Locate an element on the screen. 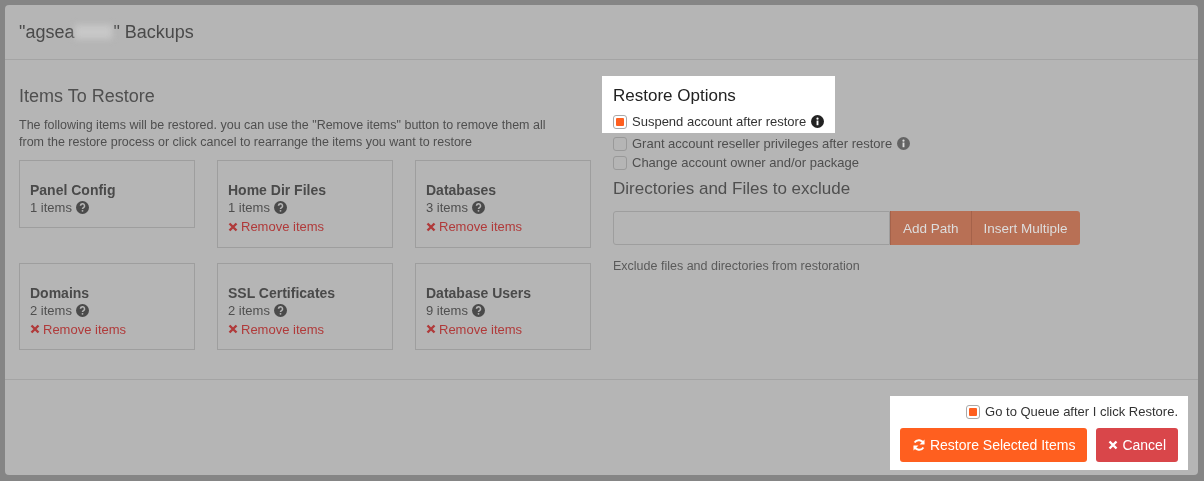 This screenshot has height=481, width=1204. item-count: 3 items is located at coordinates (447, 207).